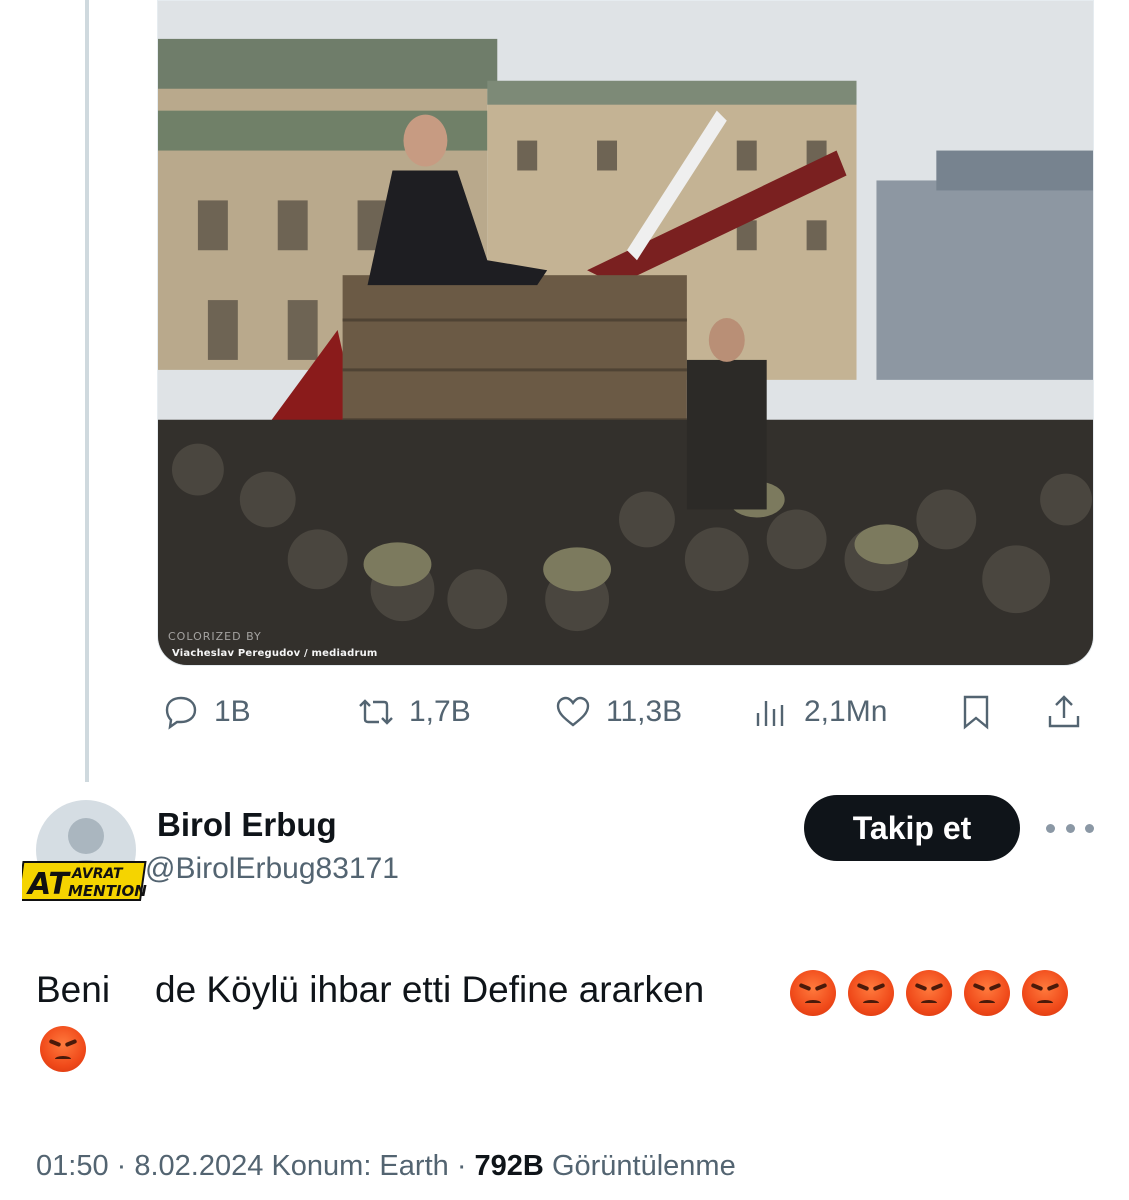 The width and height of the screenshot is (1129, 1200). I want to click on photo-credit: Viacheslav Peregudov / mediadrum, so click(275, 653).